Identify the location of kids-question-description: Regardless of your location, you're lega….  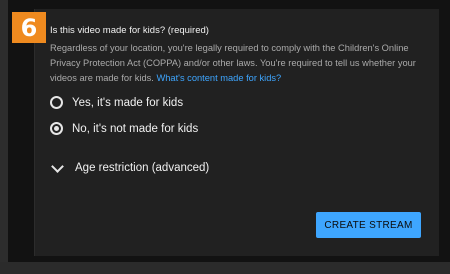
(235, 63).